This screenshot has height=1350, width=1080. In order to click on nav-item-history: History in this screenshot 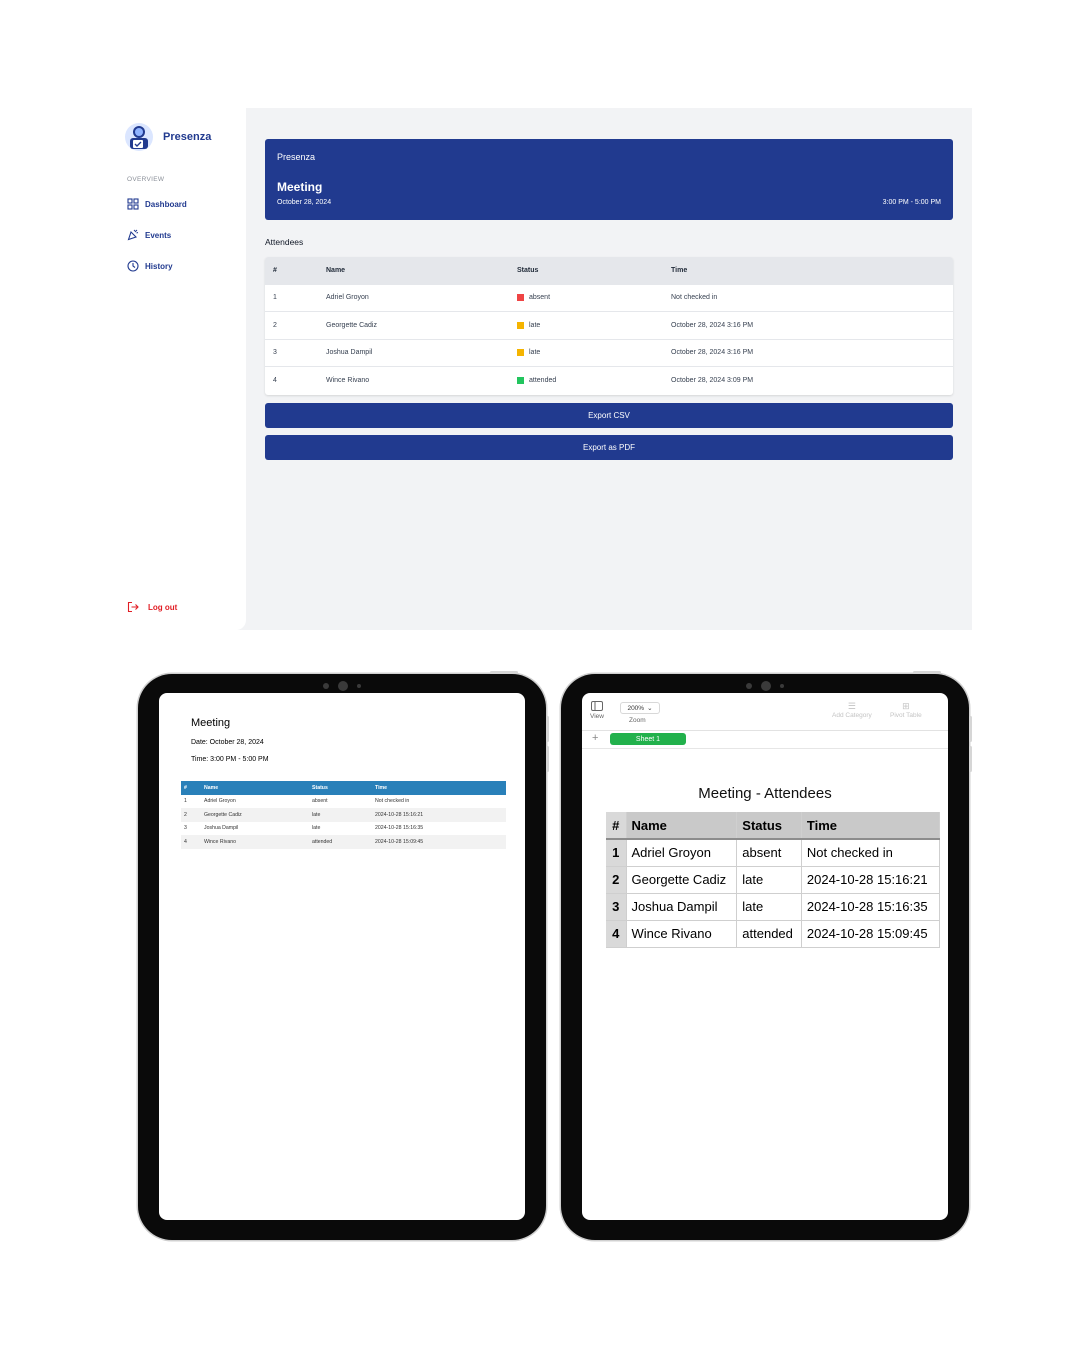, I will do `click(150, 266)`.